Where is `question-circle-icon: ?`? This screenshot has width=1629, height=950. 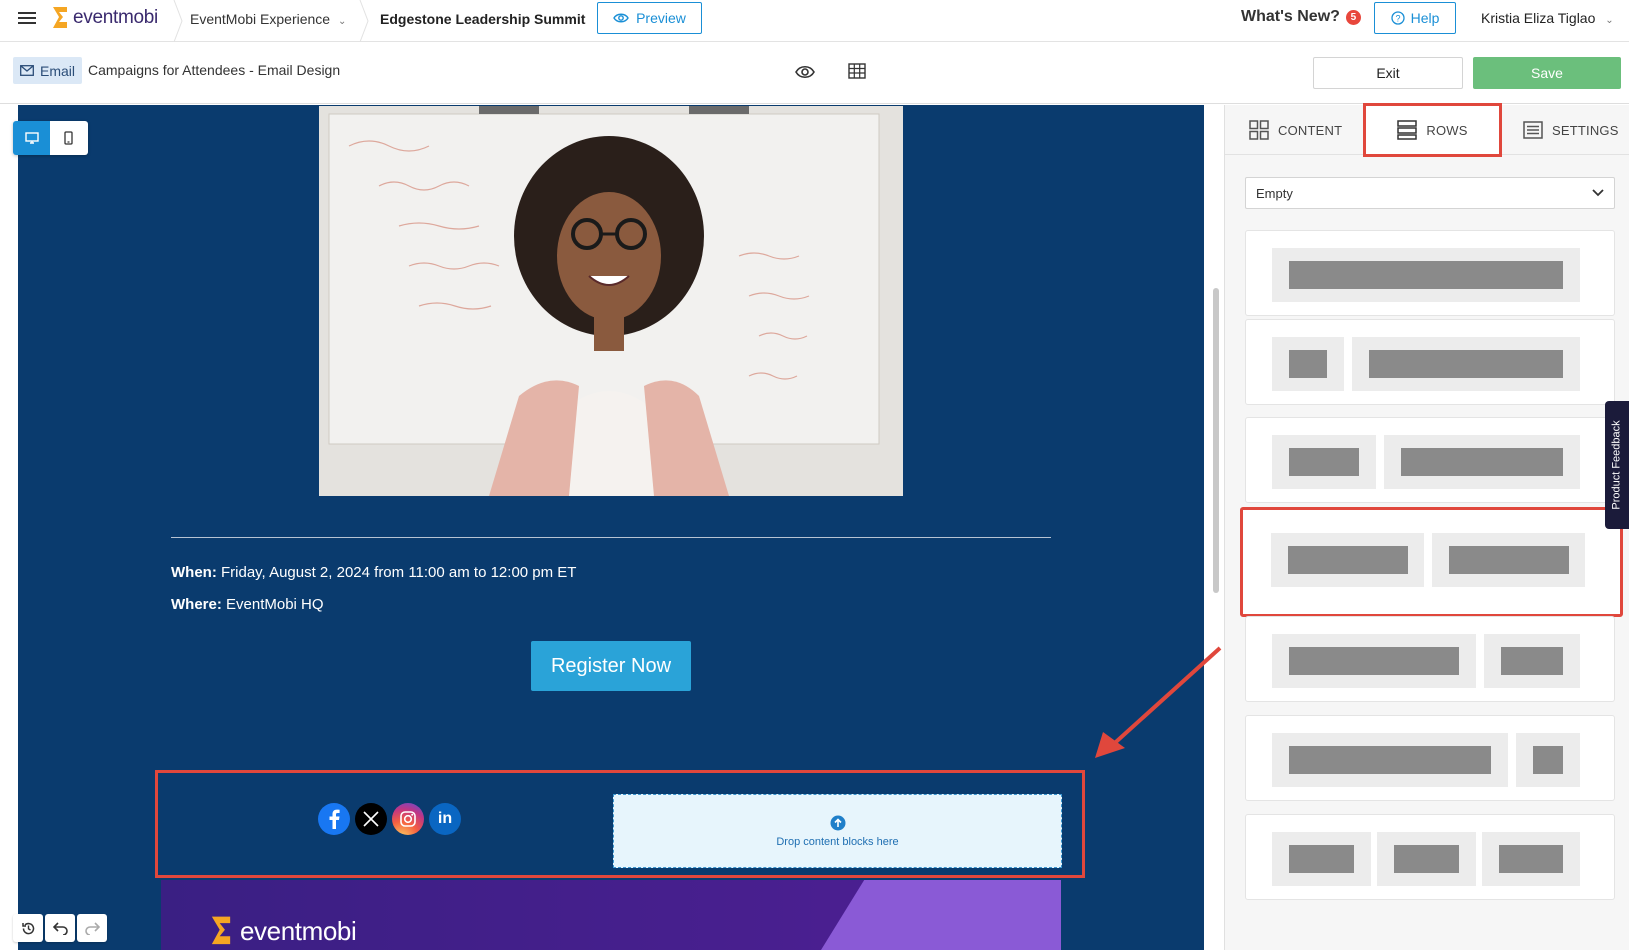
question-circle-icon: ? is located at coordinates (1397, 18).